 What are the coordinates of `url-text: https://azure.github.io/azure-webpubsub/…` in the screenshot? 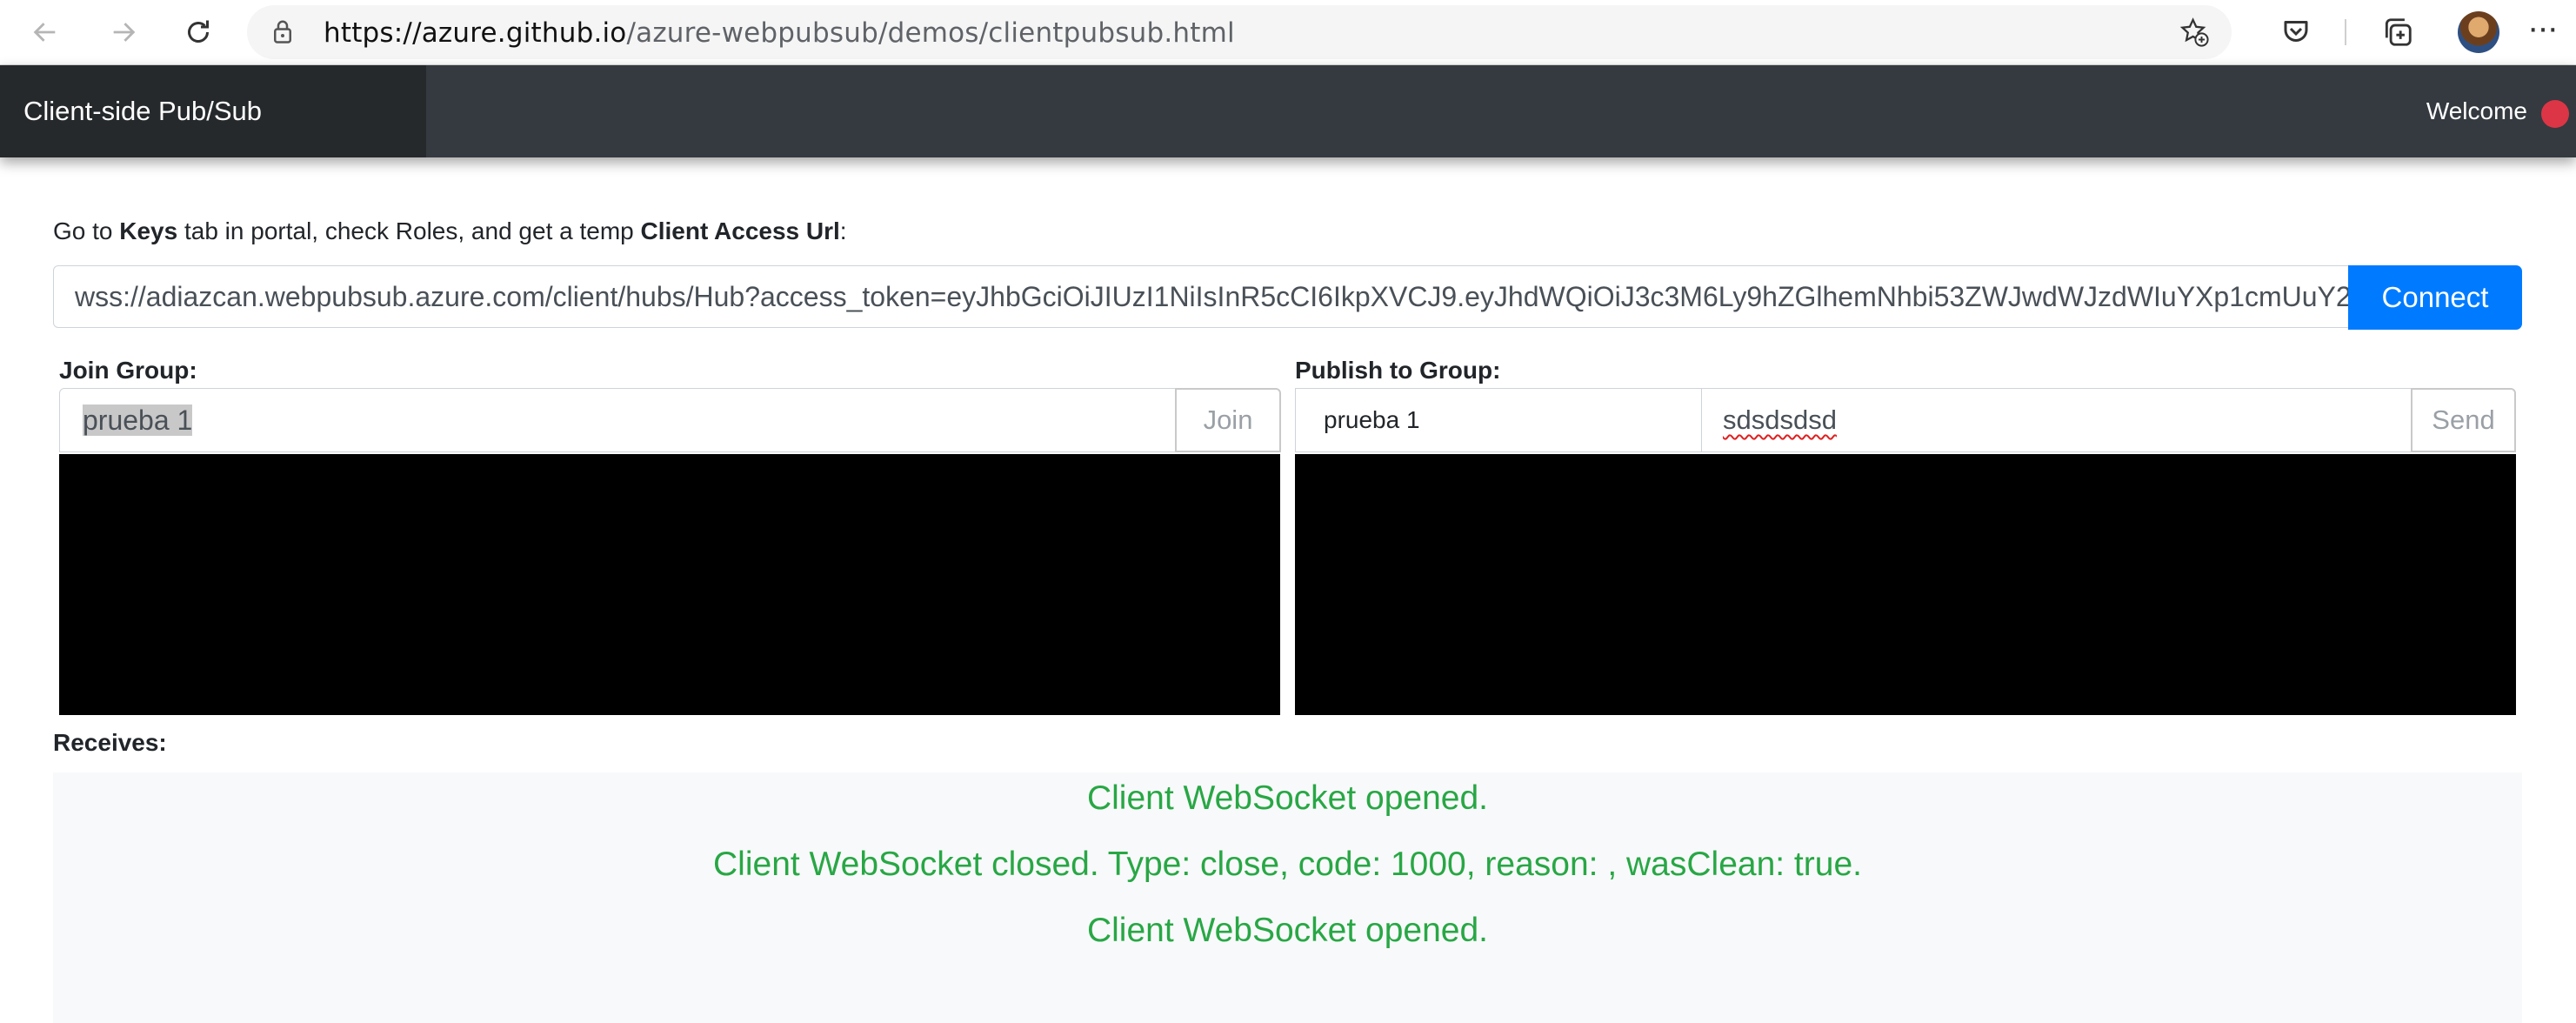 It's located at (780, 33).